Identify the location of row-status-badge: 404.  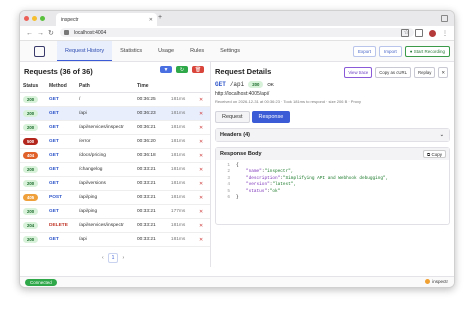
(31, 155).